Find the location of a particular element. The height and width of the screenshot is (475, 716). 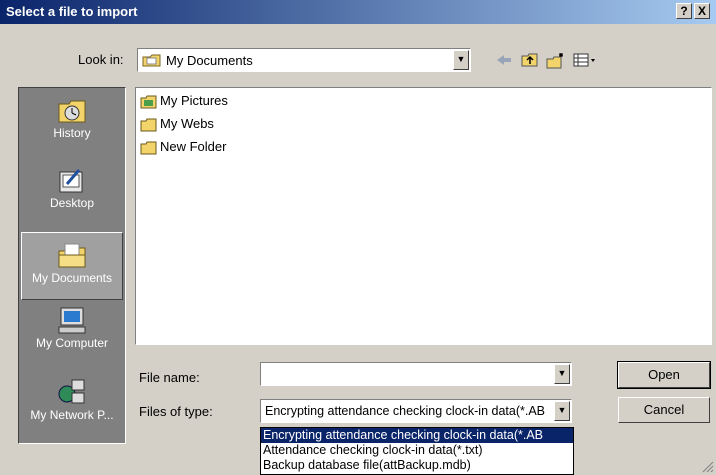

places-bar: History Desktop My Documents My Computer is located at coordinates (72, 265).